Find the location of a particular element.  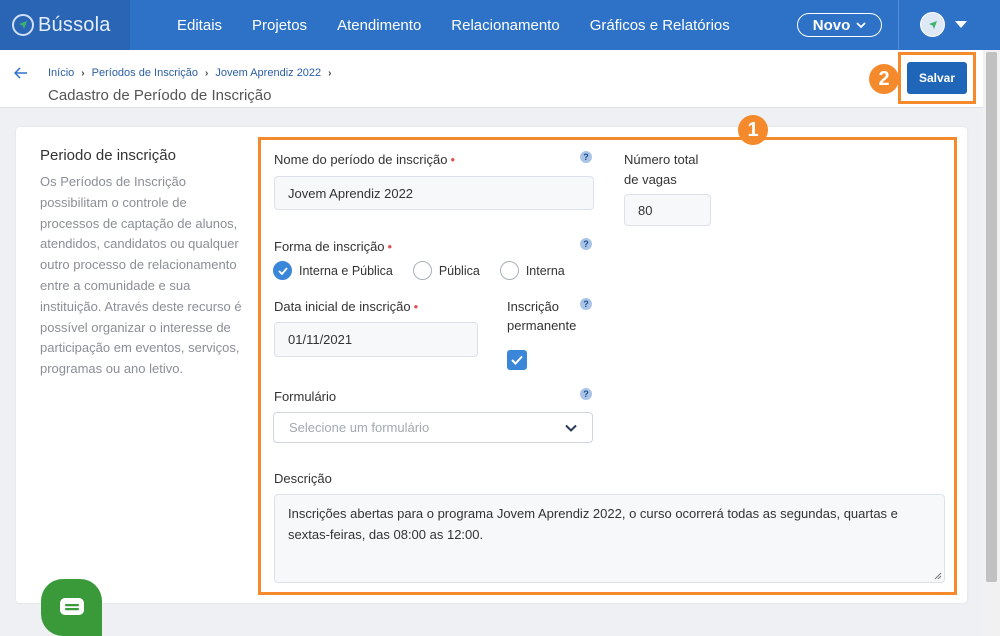

formulario-label: Formulário is located at coordinates (305, 396).